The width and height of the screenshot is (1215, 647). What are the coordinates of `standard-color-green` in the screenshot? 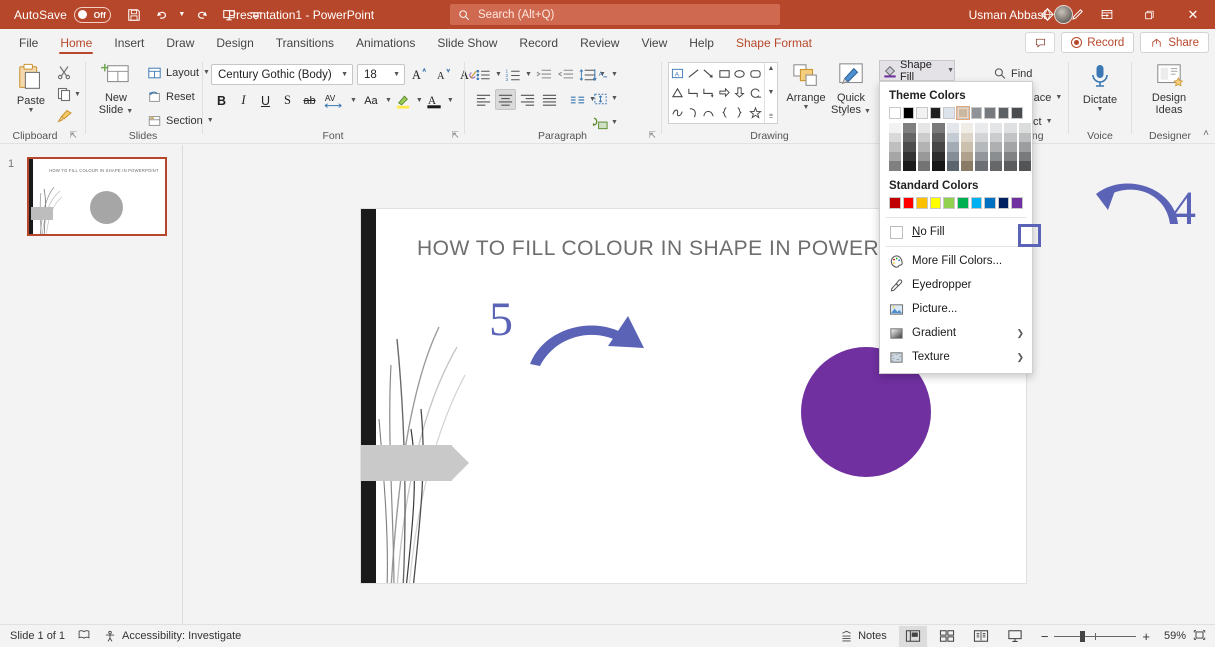 It's located at (962, 203).